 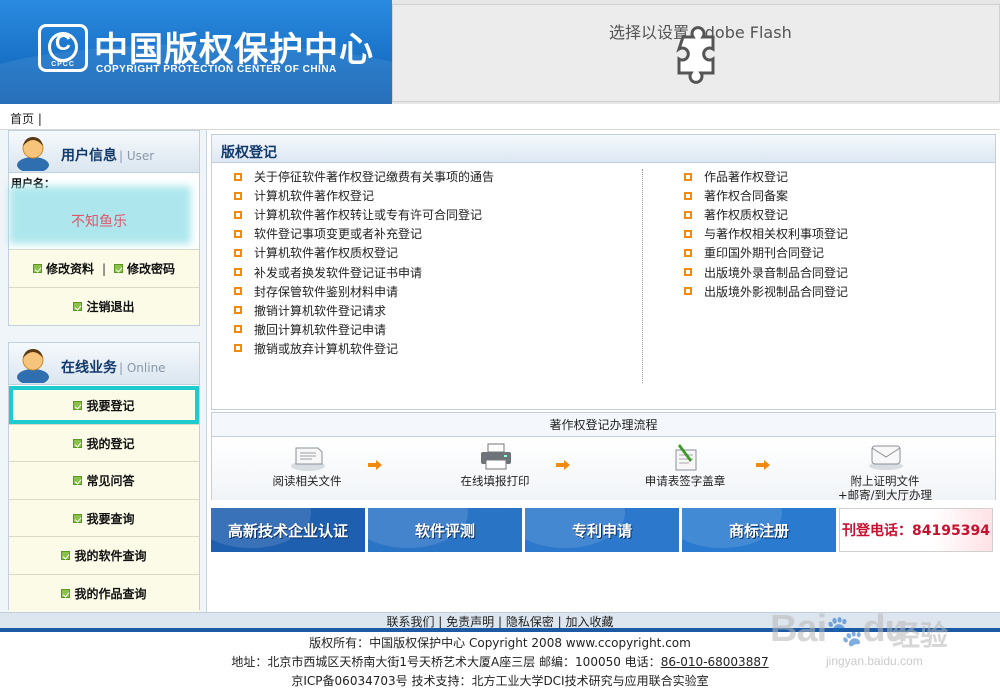 What do you see at coordinates (686, 457) in the screenshot?
I see `pen-sign-icon` at bounding box center [686, 457].